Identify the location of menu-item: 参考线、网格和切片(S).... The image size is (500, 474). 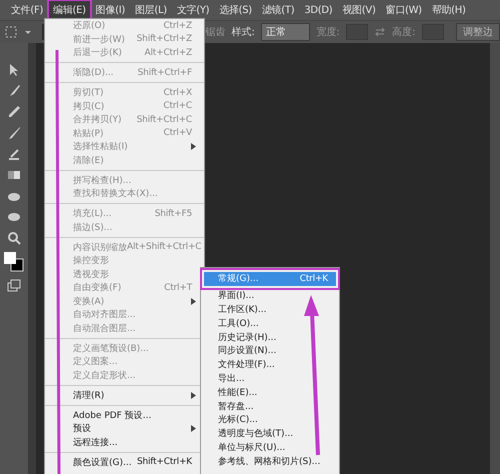
(270, 461).